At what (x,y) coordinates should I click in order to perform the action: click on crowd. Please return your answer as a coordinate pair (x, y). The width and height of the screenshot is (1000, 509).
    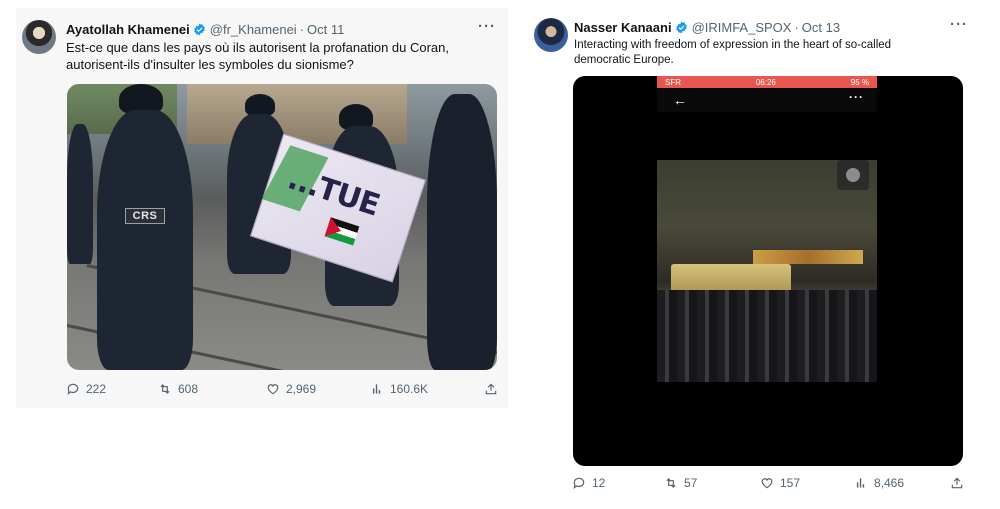
    Looking at the image, I should click on (767, 336).